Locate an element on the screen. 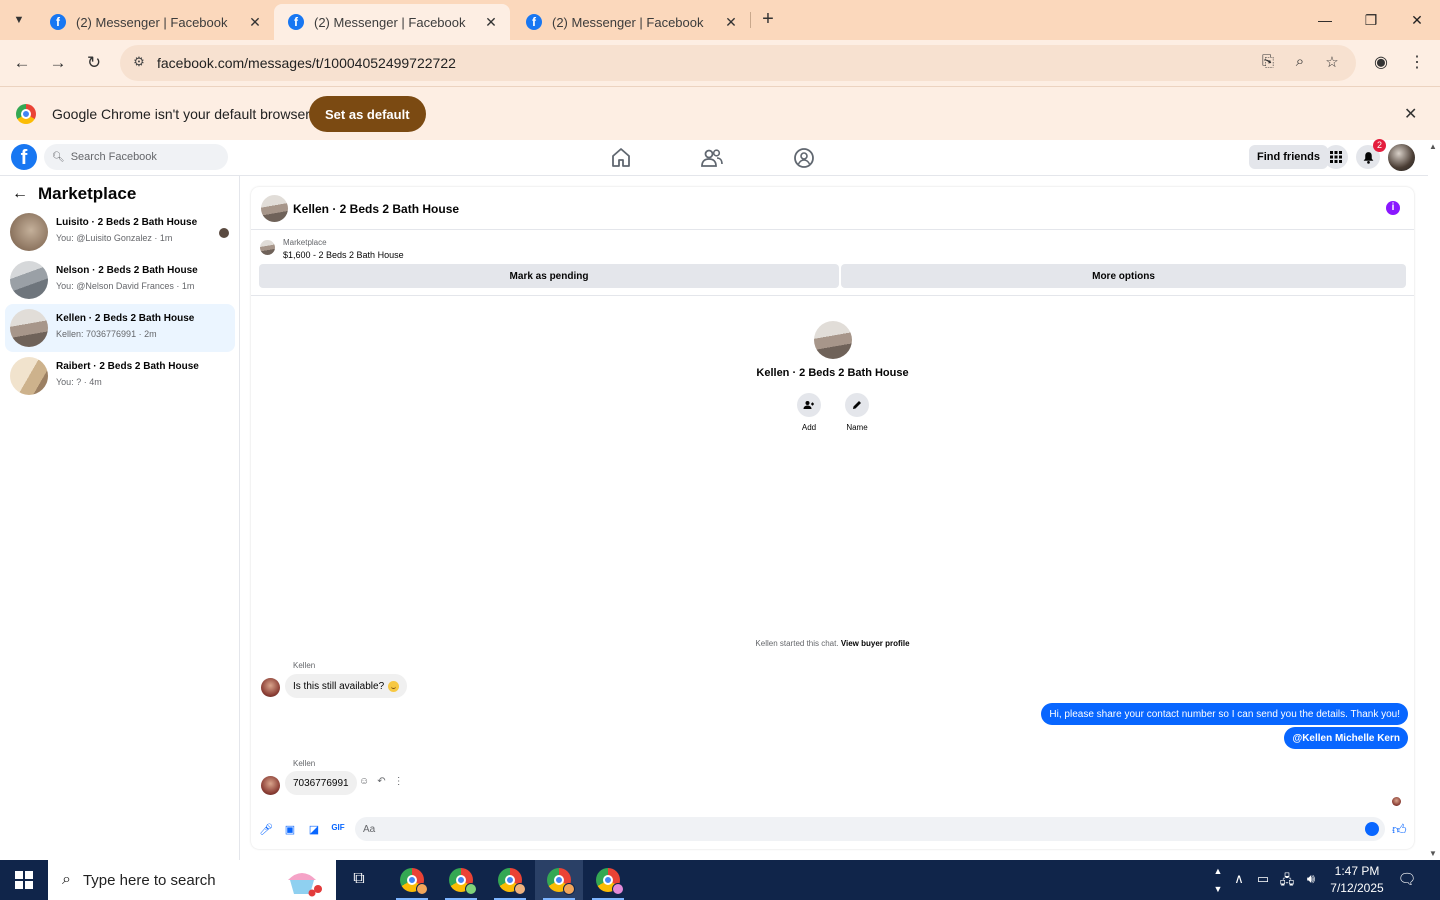 The height and width of the screenshot is (900, 1440). edit-name-button: Name is located at coordinates (857, 412).